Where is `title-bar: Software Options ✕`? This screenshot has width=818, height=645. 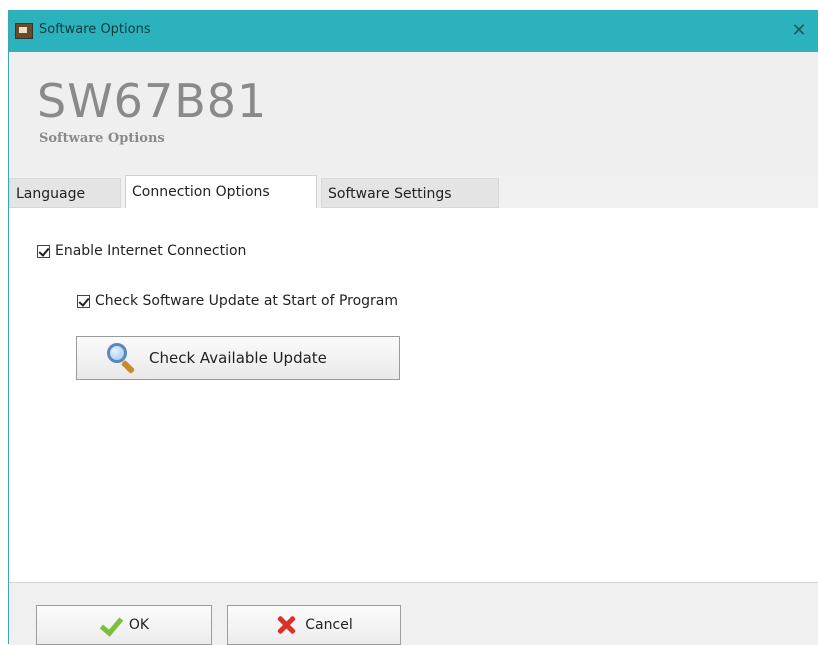
title-bar: Software Options ✕ is located at coordinates (413, 31).